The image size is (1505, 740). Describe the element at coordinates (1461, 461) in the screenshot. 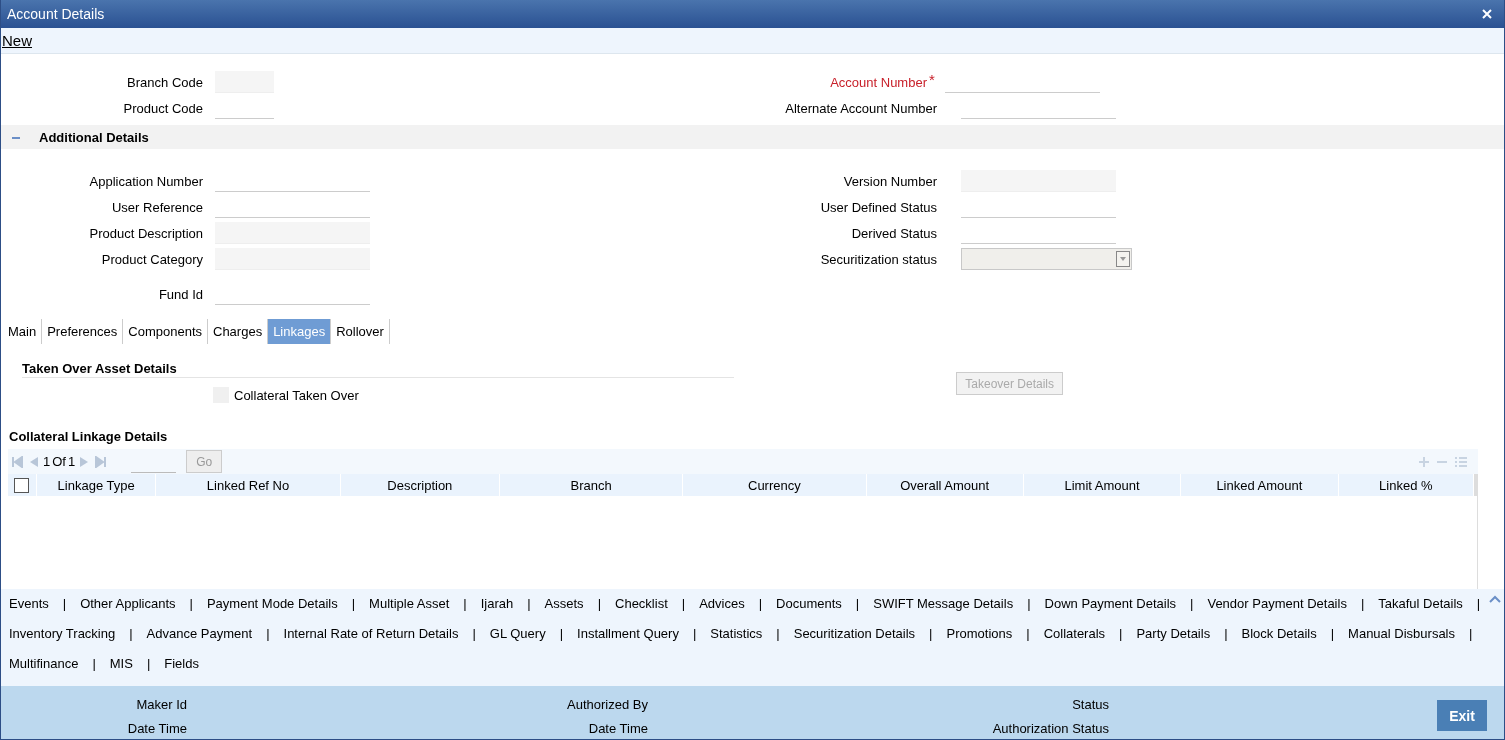

I see `list-view-icon` at that location.